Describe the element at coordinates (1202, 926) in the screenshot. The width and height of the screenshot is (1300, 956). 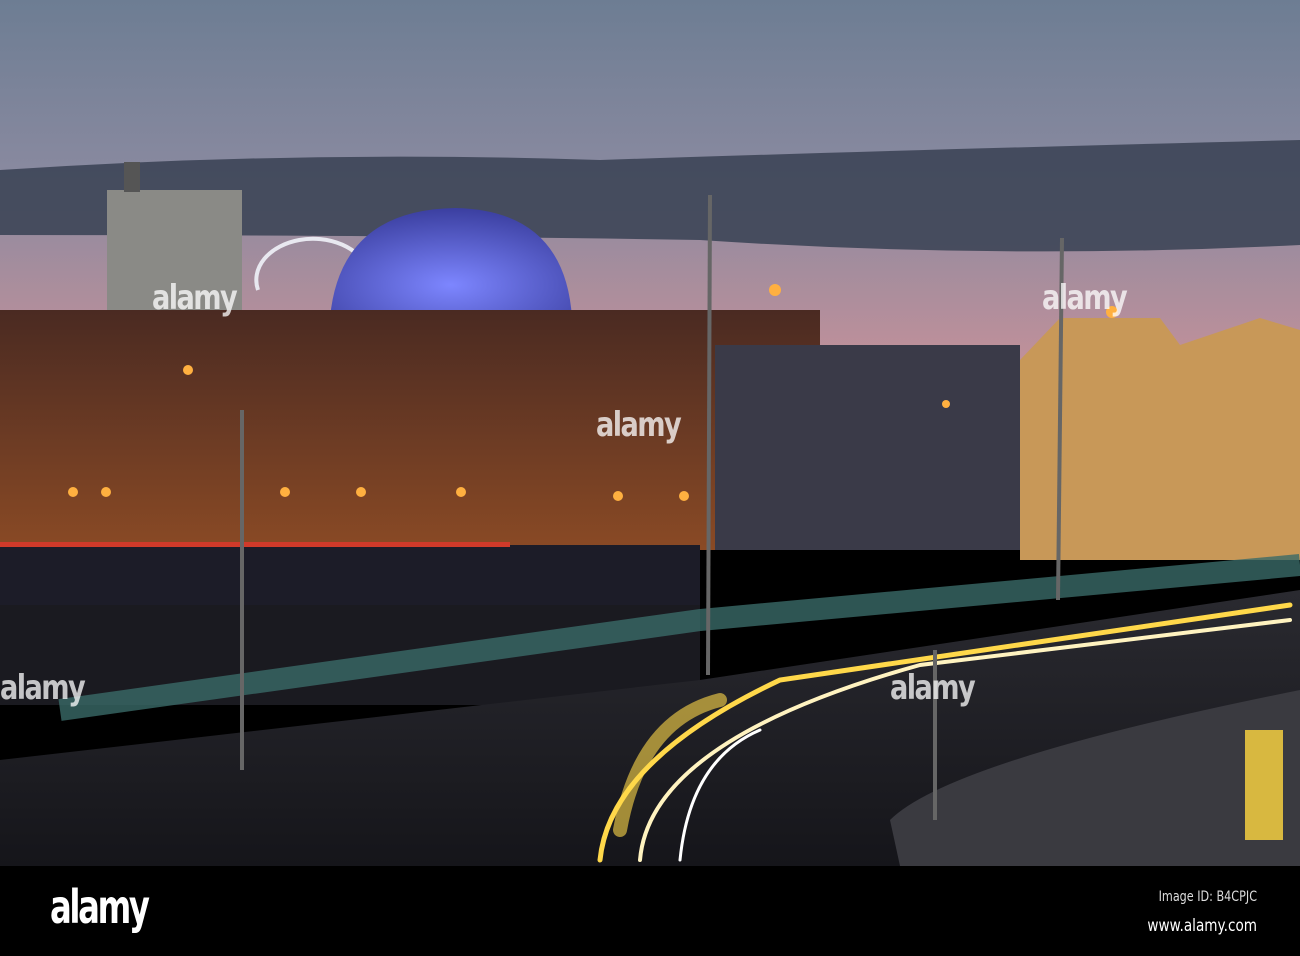
I see `site-url: www.alamy.com` at that location.